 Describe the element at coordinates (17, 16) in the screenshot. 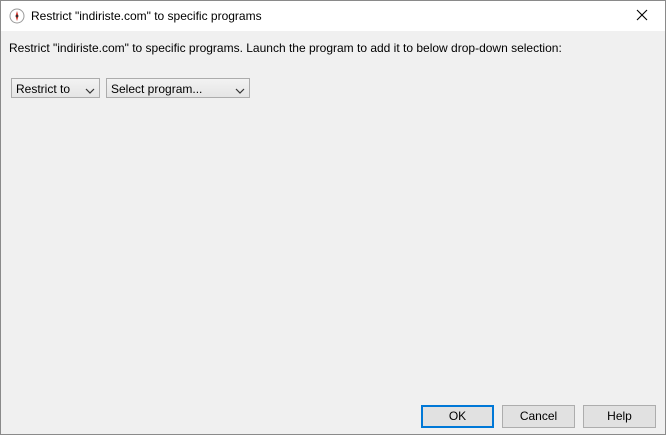

I see `app-icon` at that location.